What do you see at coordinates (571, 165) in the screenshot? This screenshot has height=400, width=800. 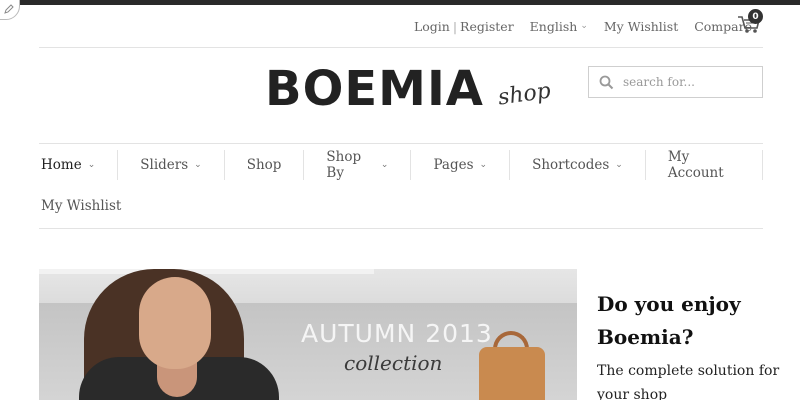 I see `nav-label: Shortcodes` at bounding box center [571, 165].